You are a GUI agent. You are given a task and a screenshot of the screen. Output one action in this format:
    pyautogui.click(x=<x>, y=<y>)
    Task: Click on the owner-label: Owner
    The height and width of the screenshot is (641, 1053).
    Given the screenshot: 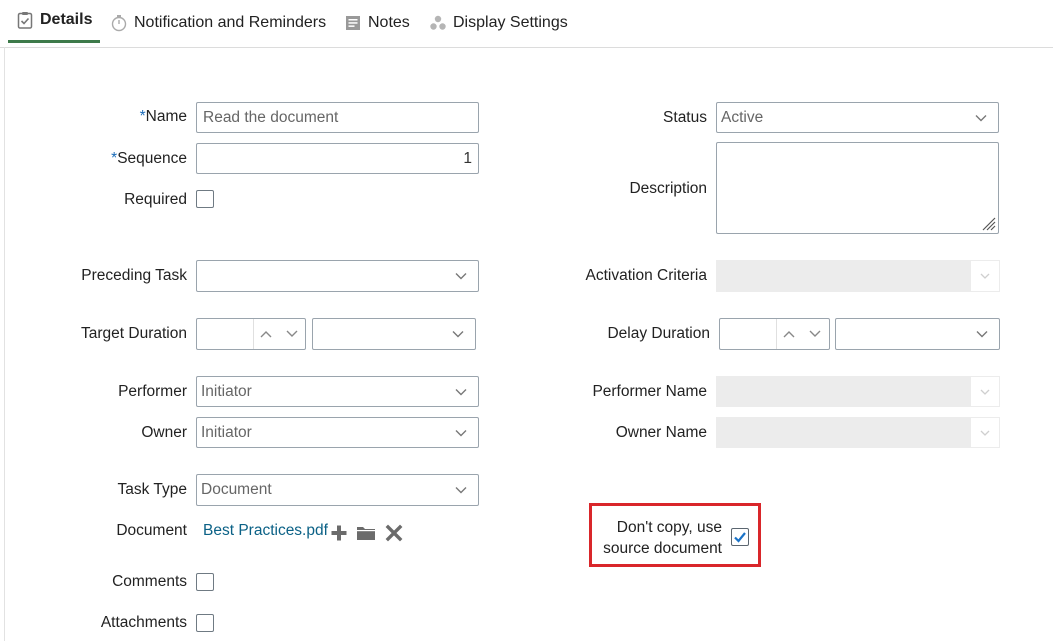 What is the action you would take?
    pyautogui.click(x=164, y=432)
    